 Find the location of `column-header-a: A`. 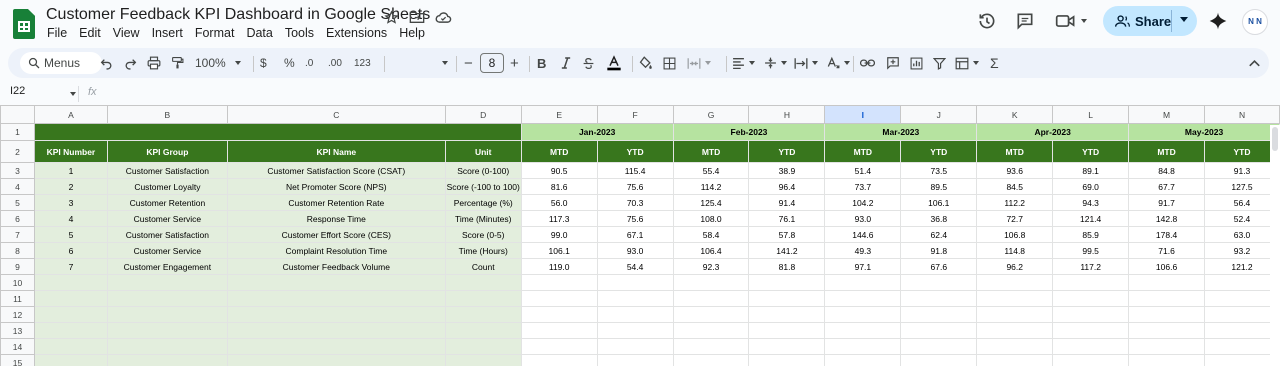

column-header-a: A is located at coordinates (70, 114).